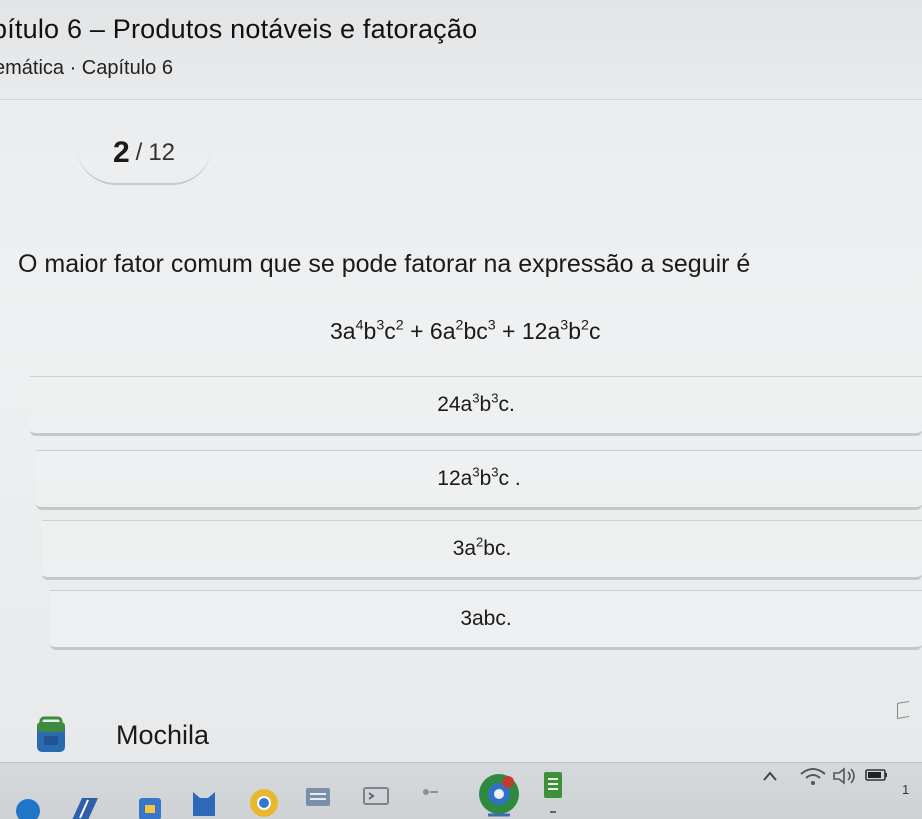  Describe the element at coordinates (479, 477) in the screenshot. I see `answer-option-b-label: 12a3b3c .` at that location.